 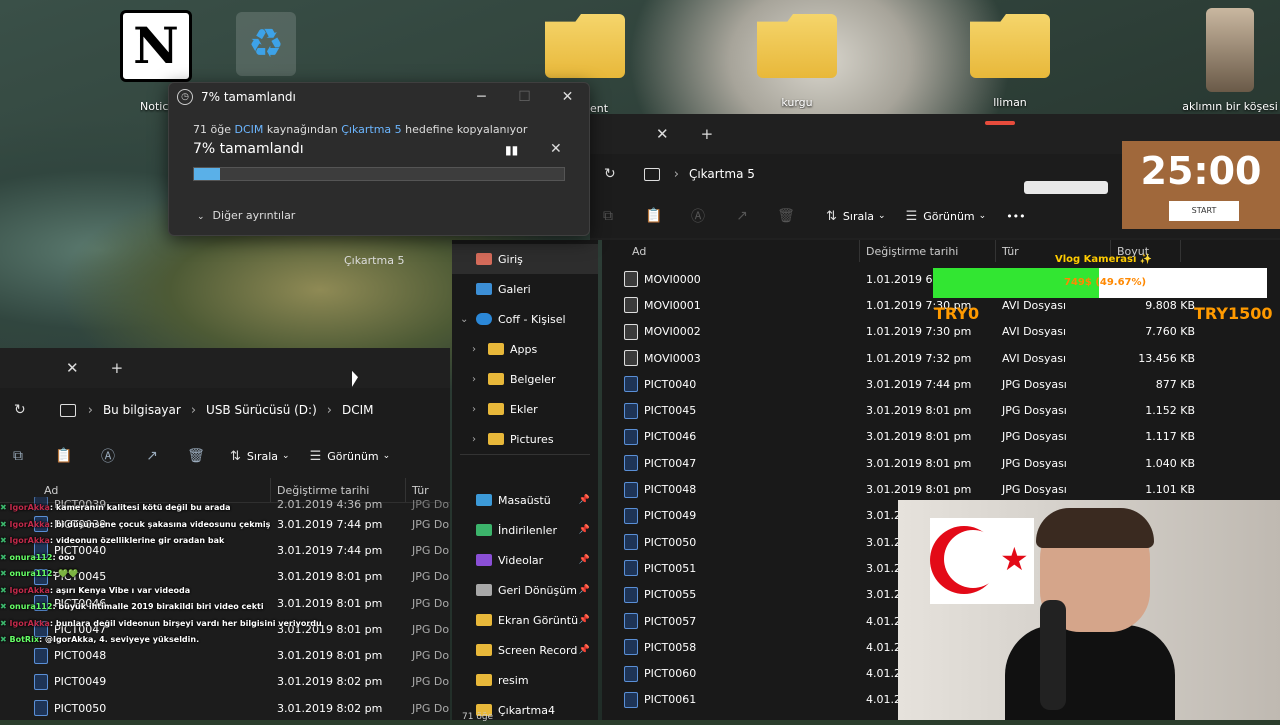 I want to click on more-details-button: ⌄ Diğer ayrıntılar, so click(x=246, y=215).